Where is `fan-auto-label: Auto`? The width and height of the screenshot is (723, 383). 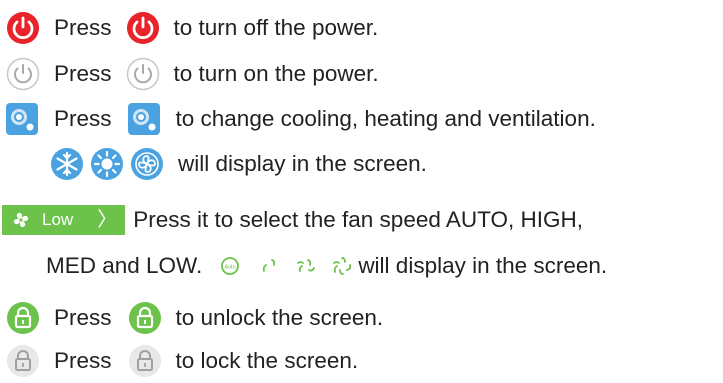
fan-auto-label: Auto is located at coordinates (230, 268).